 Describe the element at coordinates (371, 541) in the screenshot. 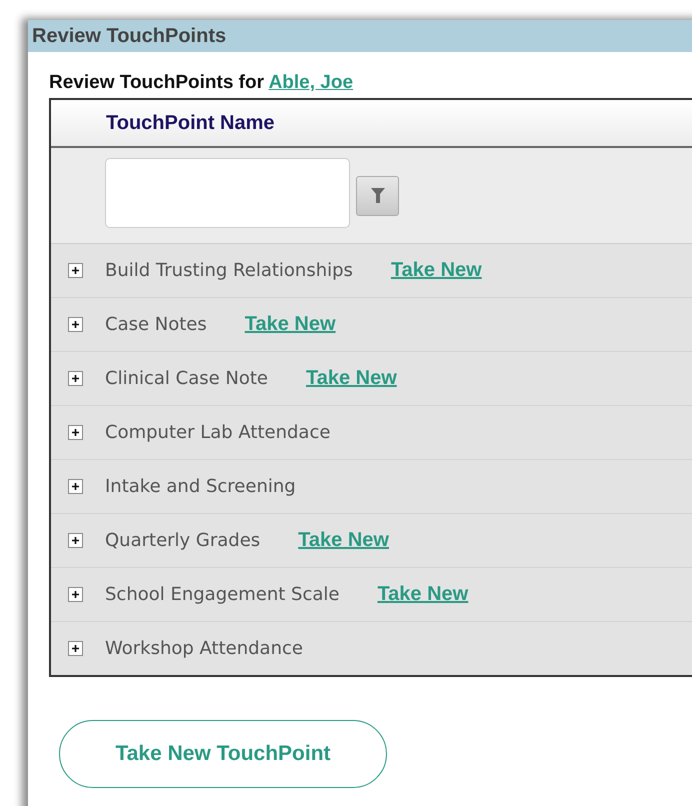

I see `table-row: Quarterly Grades Take New` at that location.